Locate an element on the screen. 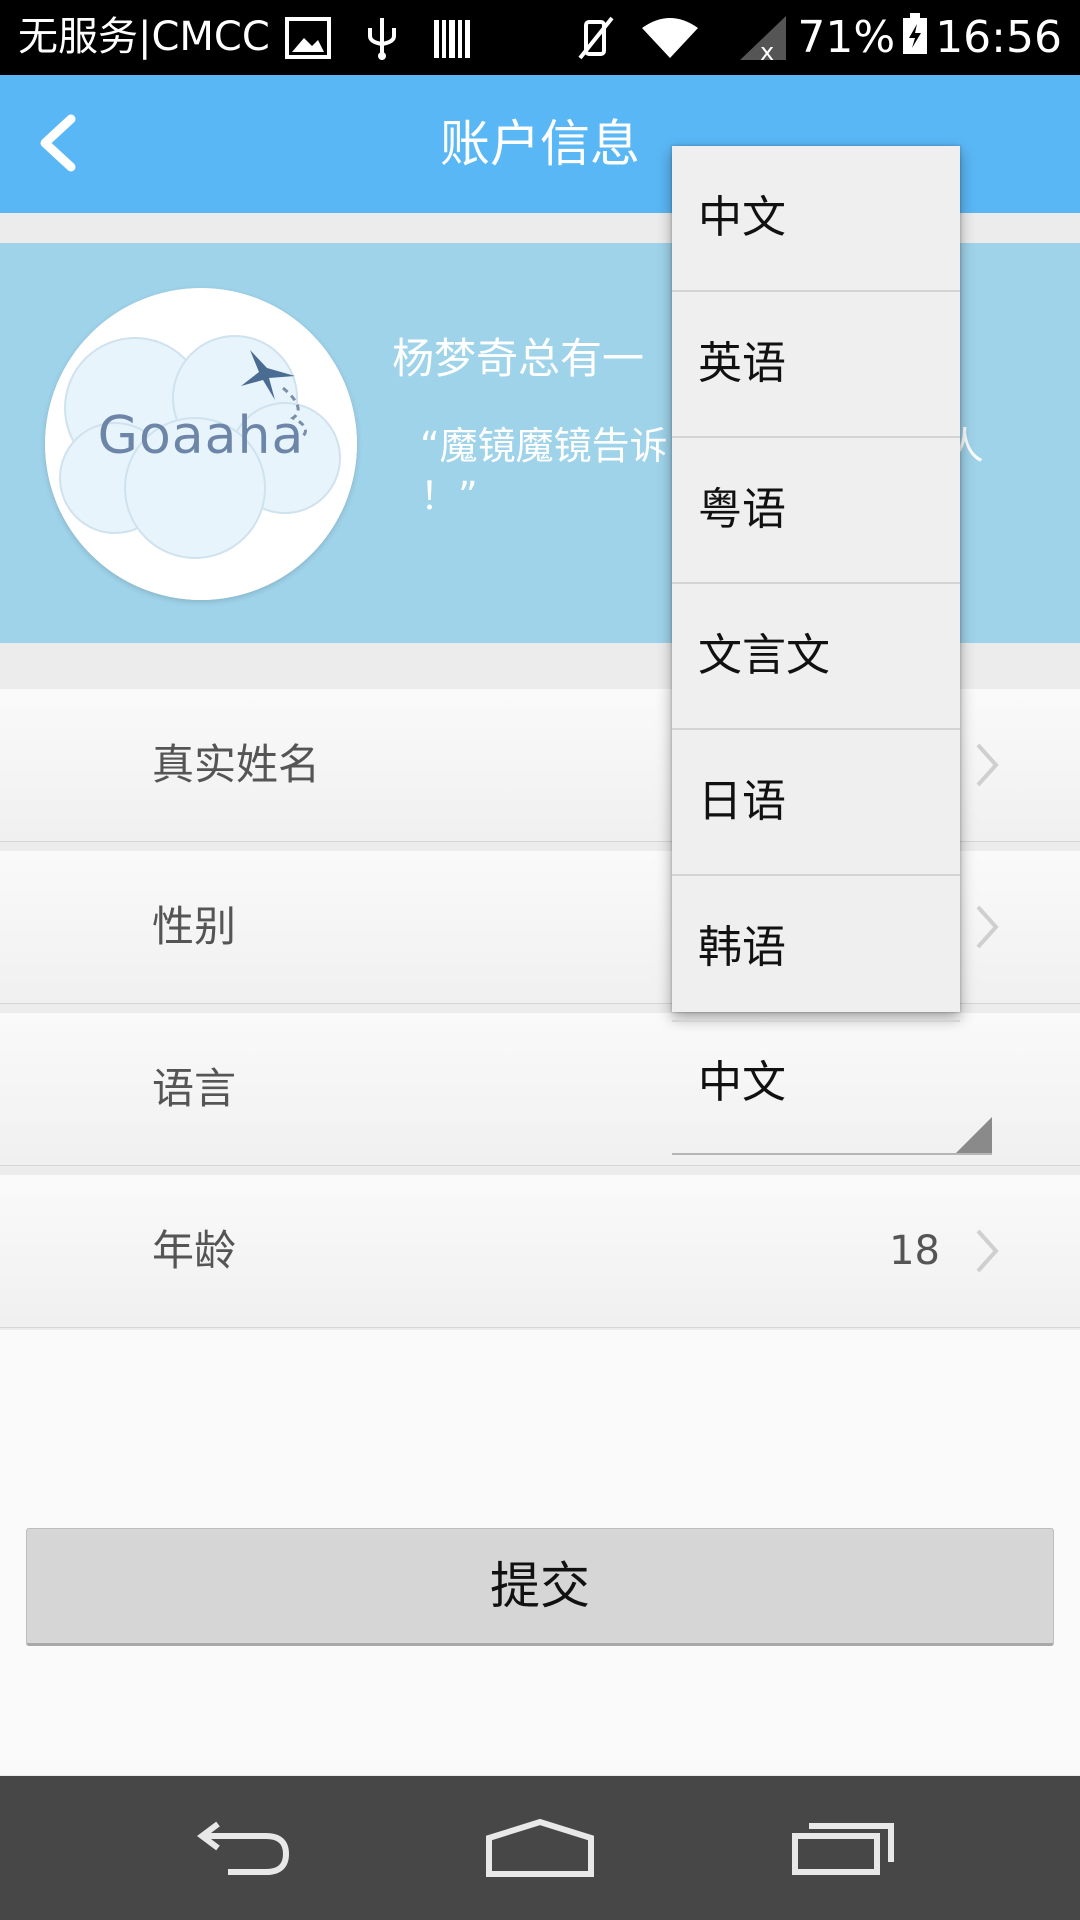  row-label: 真实姓名 is located at coordinates (236, 764).